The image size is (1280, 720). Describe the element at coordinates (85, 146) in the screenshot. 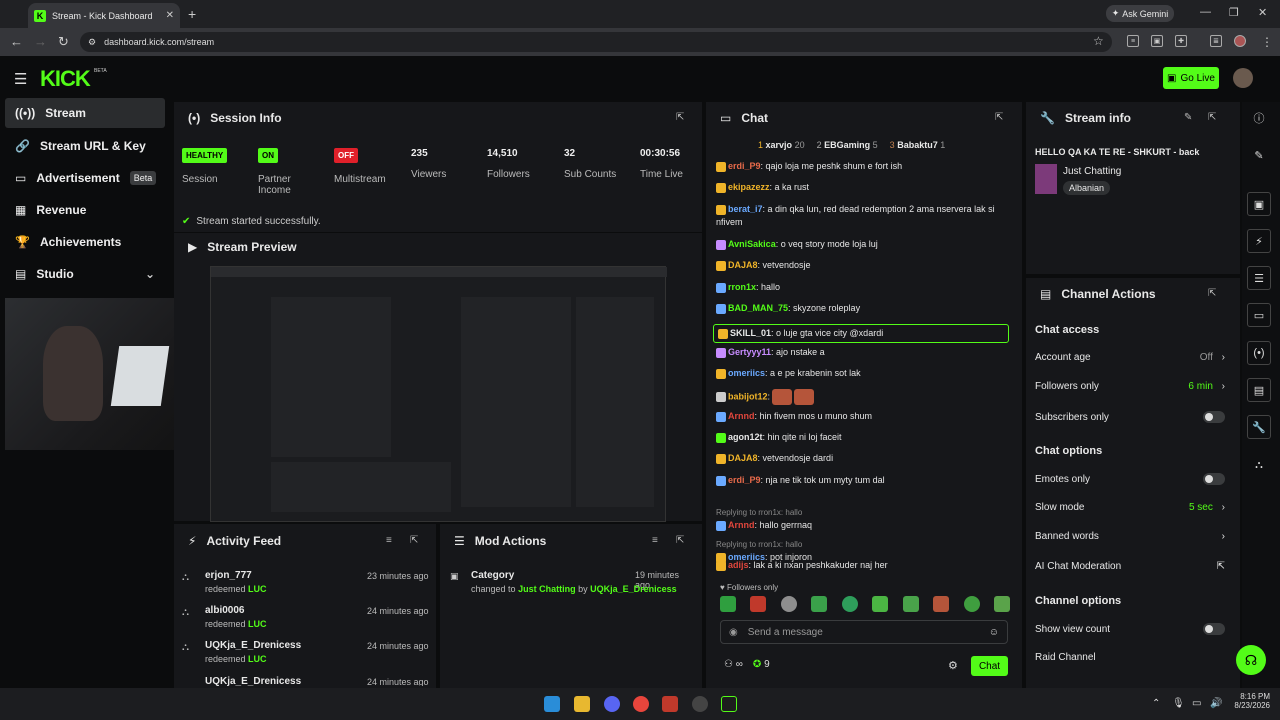

I see `sidebar-item-stream-url-key: 🔗 Stream URL & Key` at that location.